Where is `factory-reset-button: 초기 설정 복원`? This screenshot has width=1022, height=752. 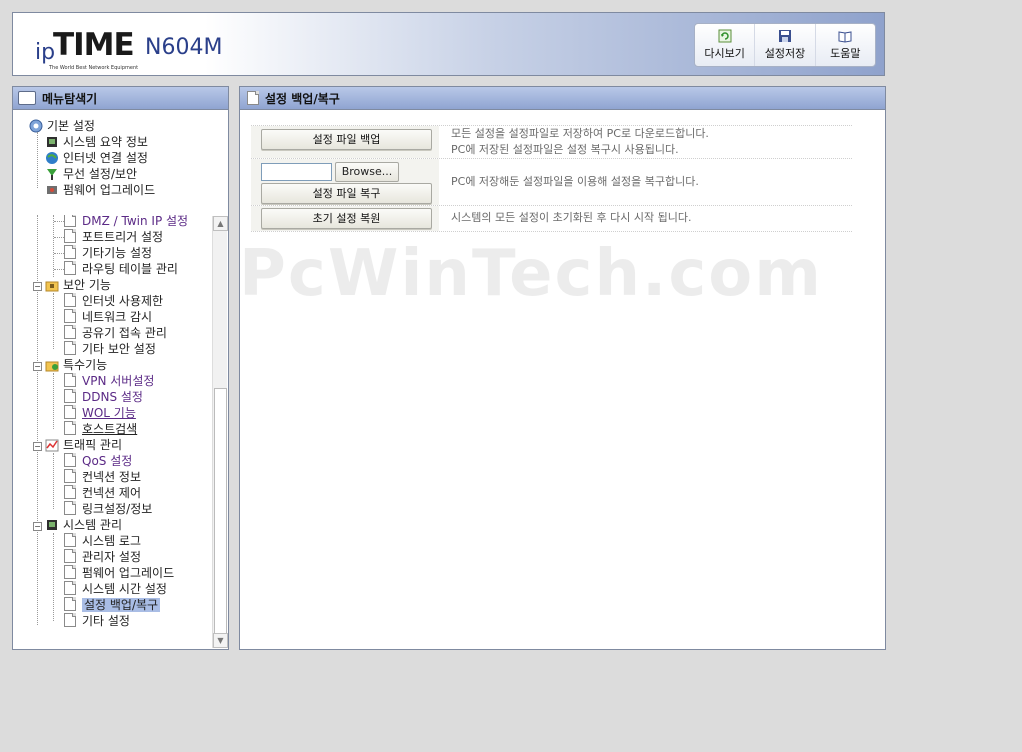
factory-reset-button: 초기 설정 복원 is located at coordinates (346, 218).